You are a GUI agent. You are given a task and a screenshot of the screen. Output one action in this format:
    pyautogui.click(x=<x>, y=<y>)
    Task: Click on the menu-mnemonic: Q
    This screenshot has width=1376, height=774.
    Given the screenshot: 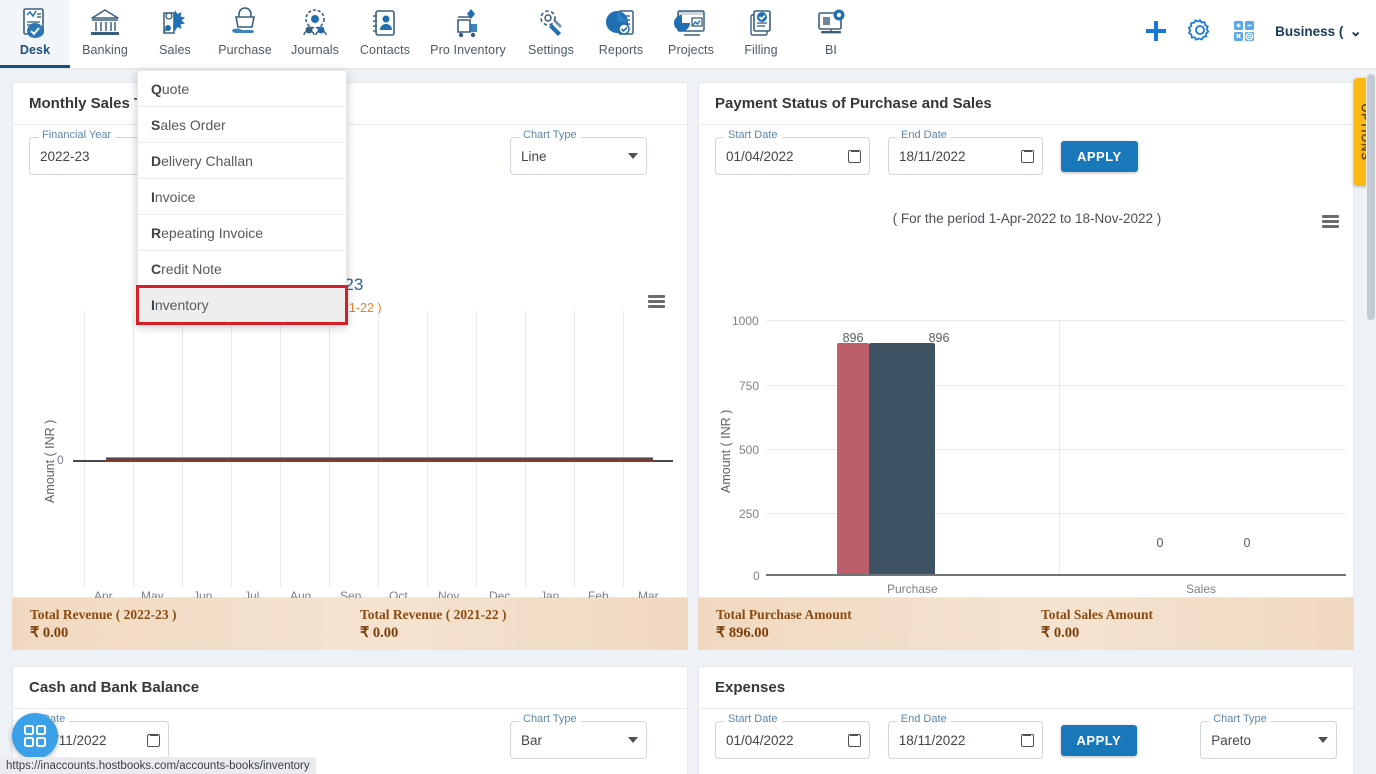 What is the action you would take?
    pyautogui.click(x=156, y=88)
    